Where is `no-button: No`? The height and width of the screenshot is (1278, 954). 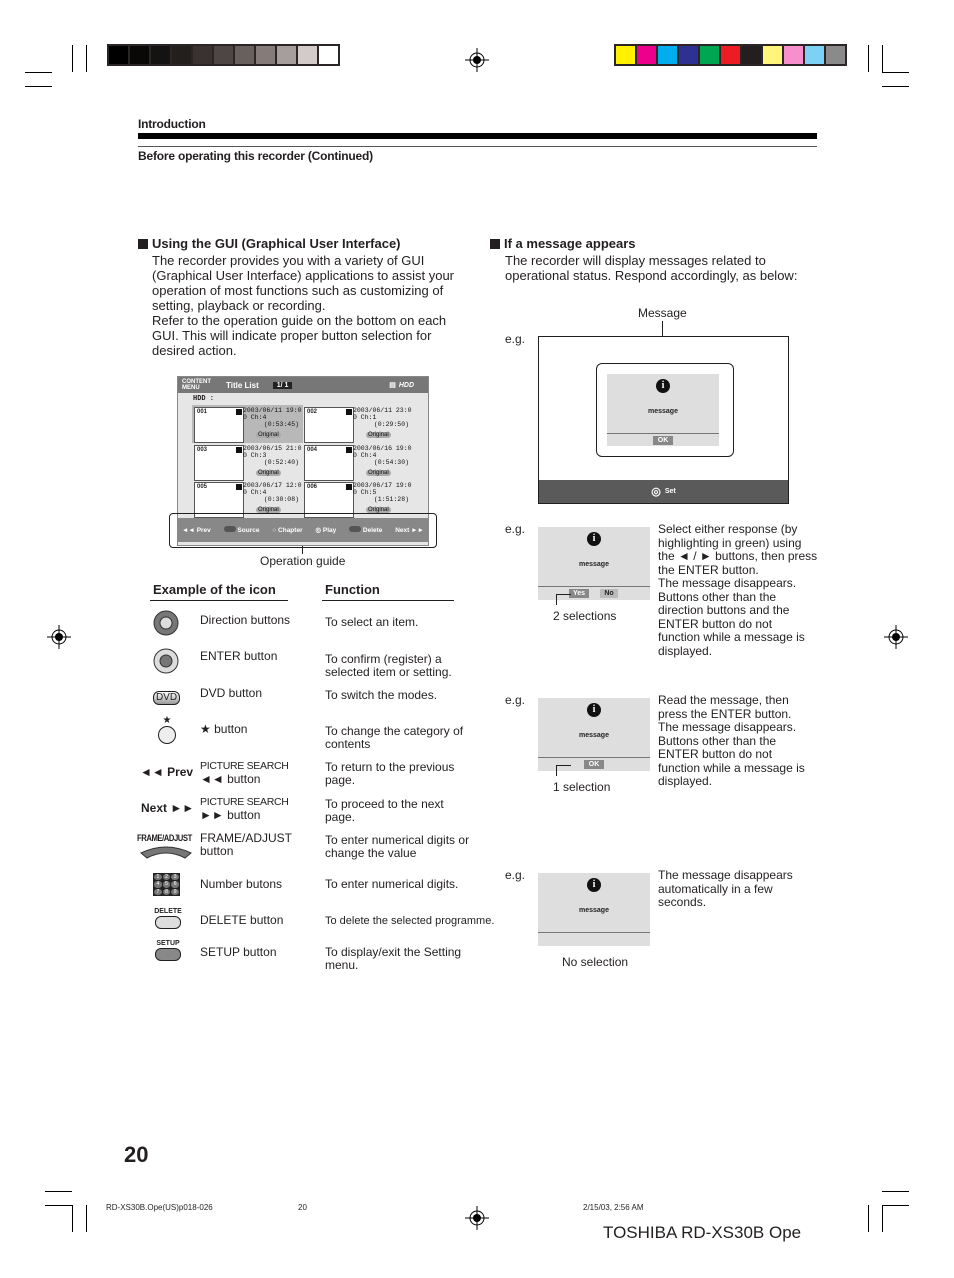
no-button: No is located at coordinates (609, 593).